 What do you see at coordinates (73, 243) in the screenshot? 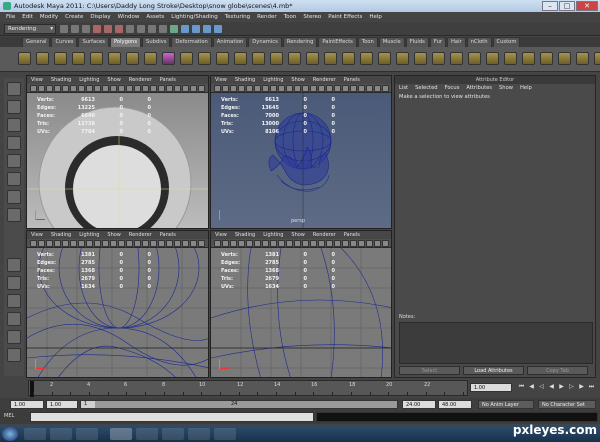
I see `film-gate-icon` at bounding box center [73, 243].